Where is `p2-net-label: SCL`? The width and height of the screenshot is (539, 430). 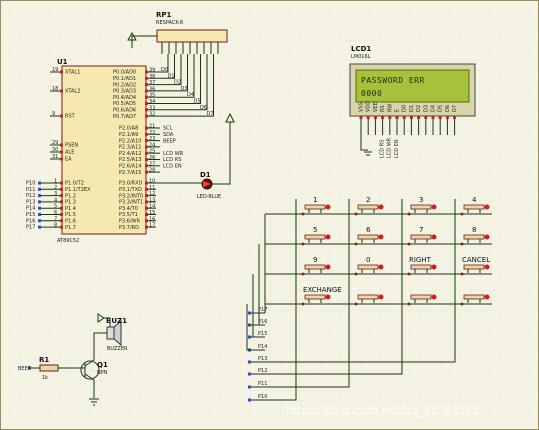
p2-net-label: SCL is located at coordinates (168, 129).